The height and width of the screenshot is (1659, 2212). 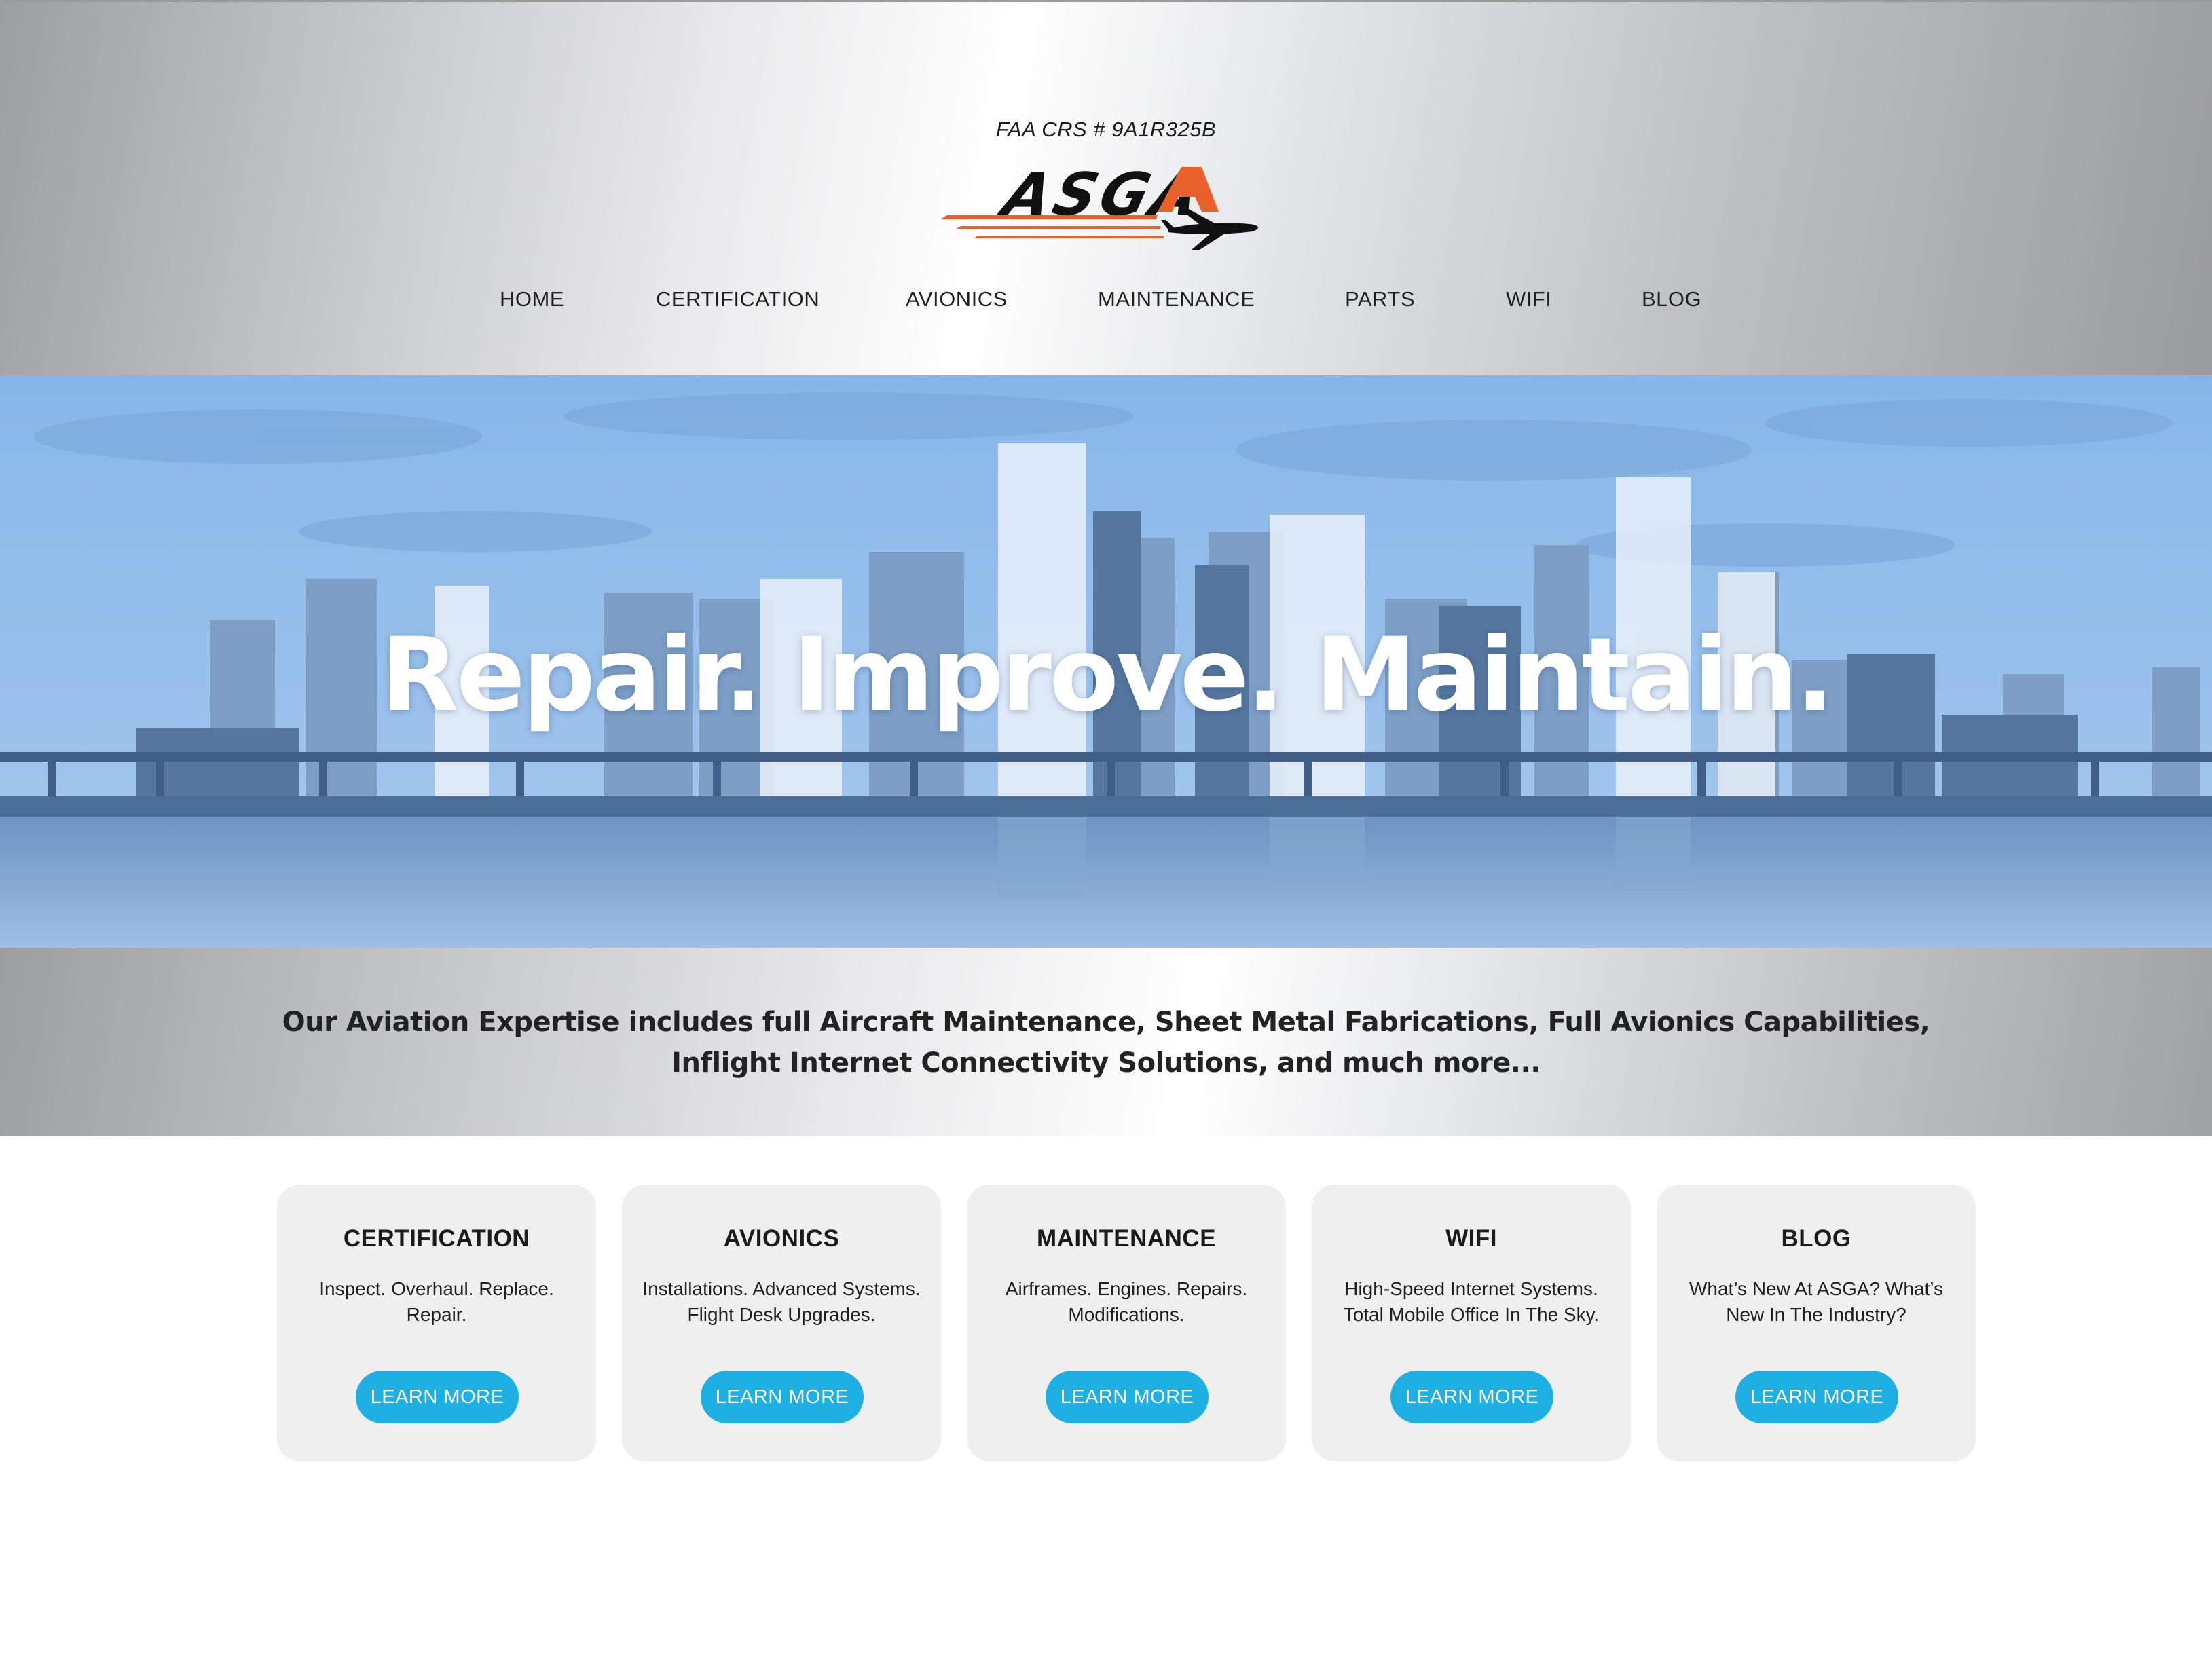 I want to click on asga-logo-graphic: ASGA, so click(x=1100, y=206).